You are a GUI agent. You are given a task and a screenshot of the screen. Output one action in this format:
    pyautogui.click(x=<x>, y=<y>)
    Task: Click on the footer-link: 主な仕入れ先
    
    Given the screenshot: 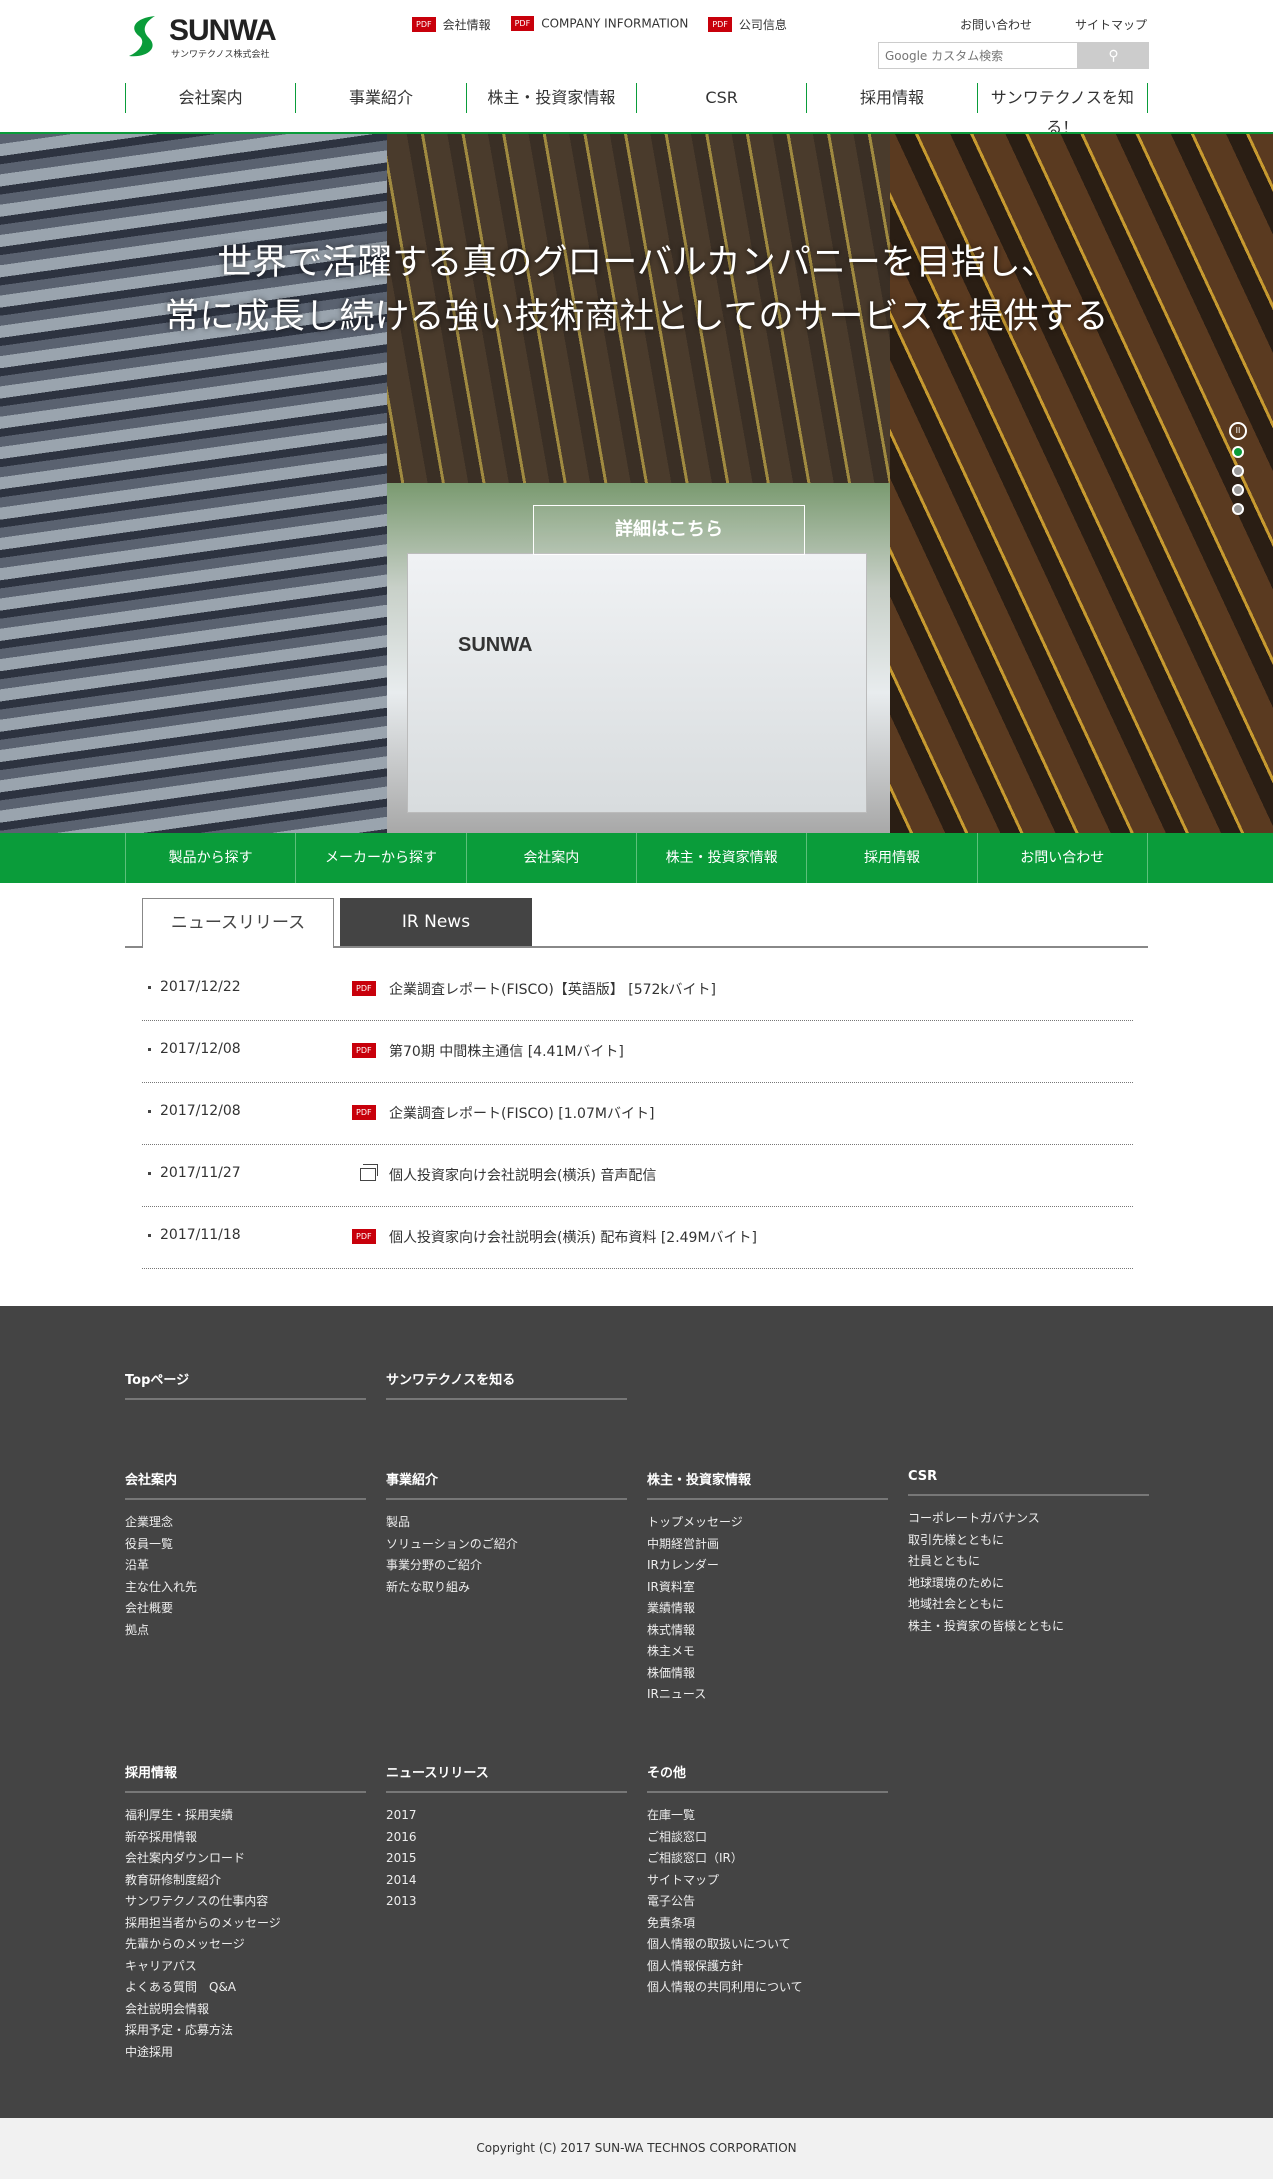 What is the action you would take?
    pyautogui.click(x=245, y=1588)
    